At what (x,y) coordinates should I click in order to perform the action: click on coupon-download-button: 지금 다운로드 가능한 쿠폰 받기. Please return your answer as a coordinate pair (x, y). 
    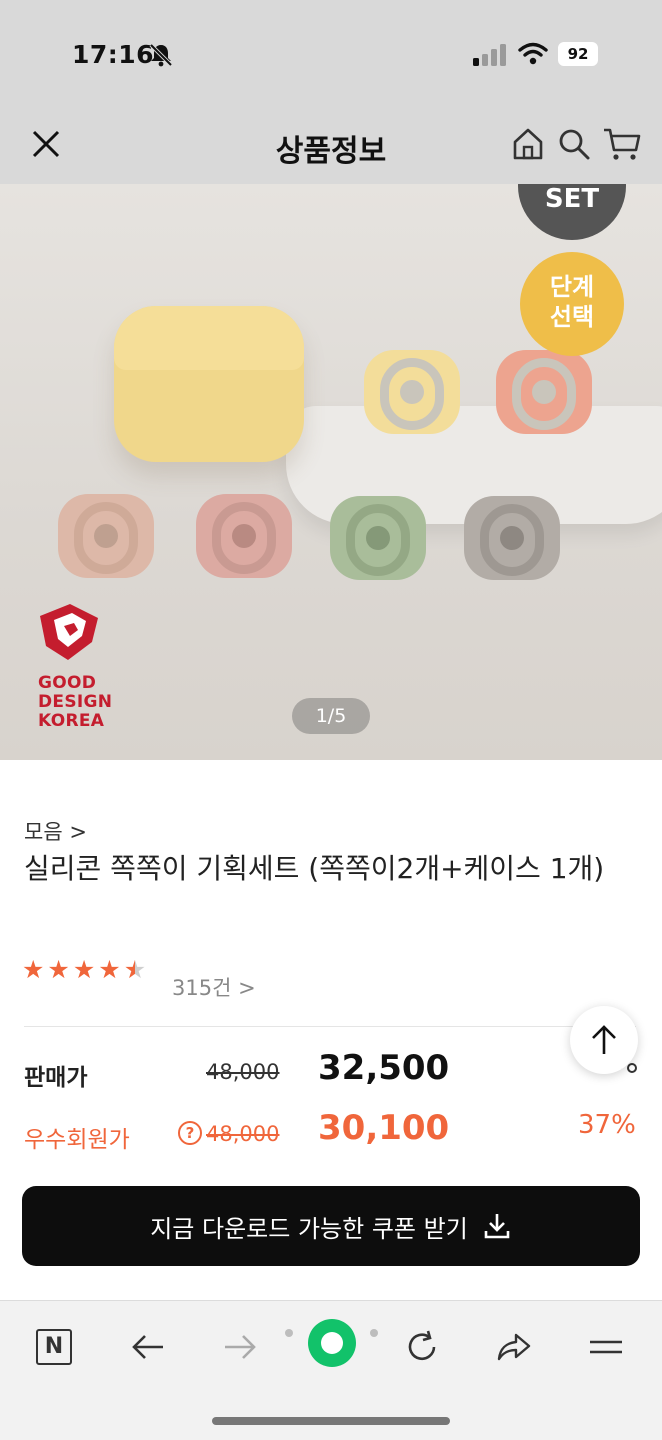
    Looking at the image, I should click on (331, 1226).